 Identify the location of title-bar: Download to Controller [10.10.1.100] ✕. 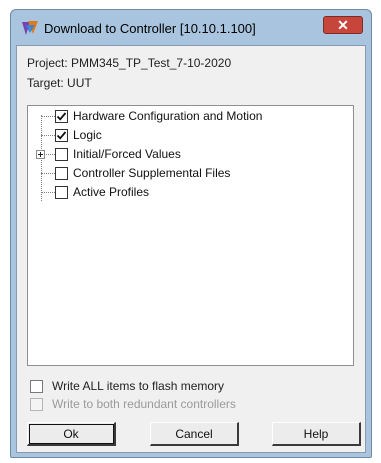
(191, 27).